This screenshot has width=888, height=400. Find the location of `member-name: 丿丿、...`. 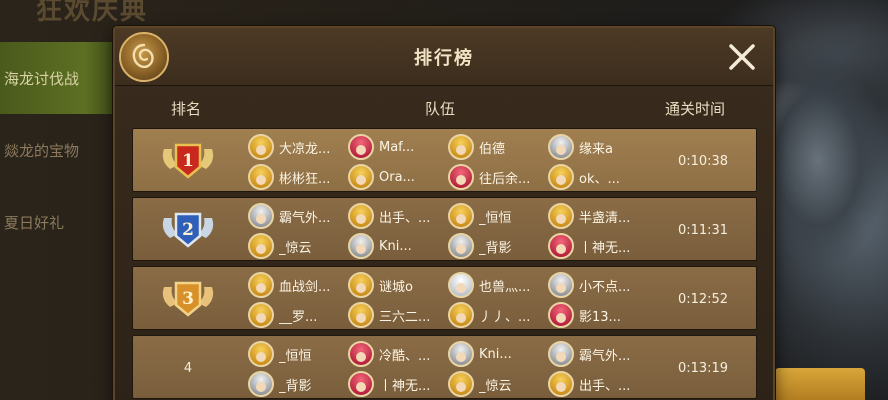

member-name: 丿丿、... is located at coordinates (505, 317).